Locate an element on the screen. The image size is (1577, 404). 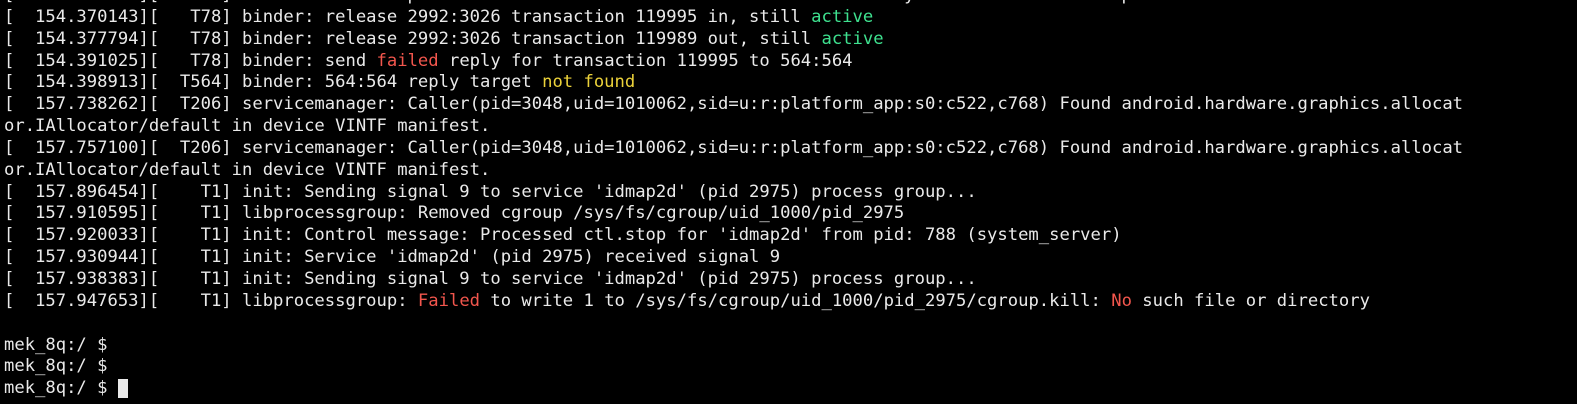
highlighted-text-red: No is located at coordinates (1121, 300).